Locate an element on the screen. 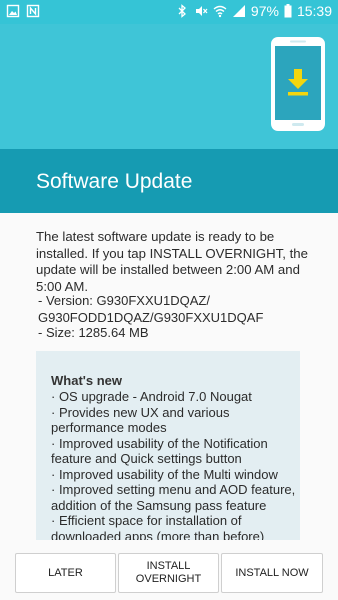 The image size is (338, 600). signal-icon is located at coordinates (238, 11).